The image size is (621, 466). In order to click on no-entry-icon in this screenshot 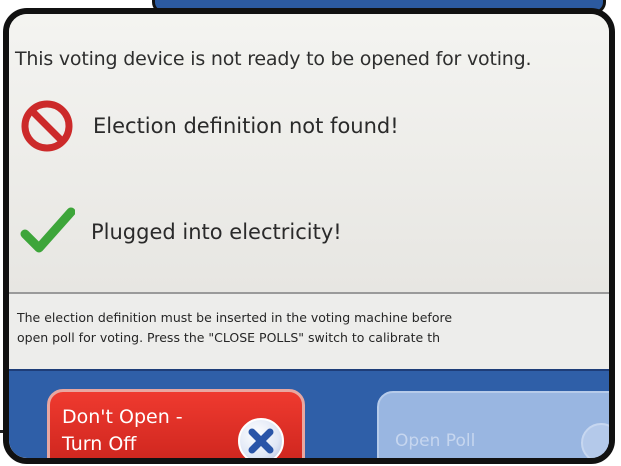, I will do `click(47, 126)`.